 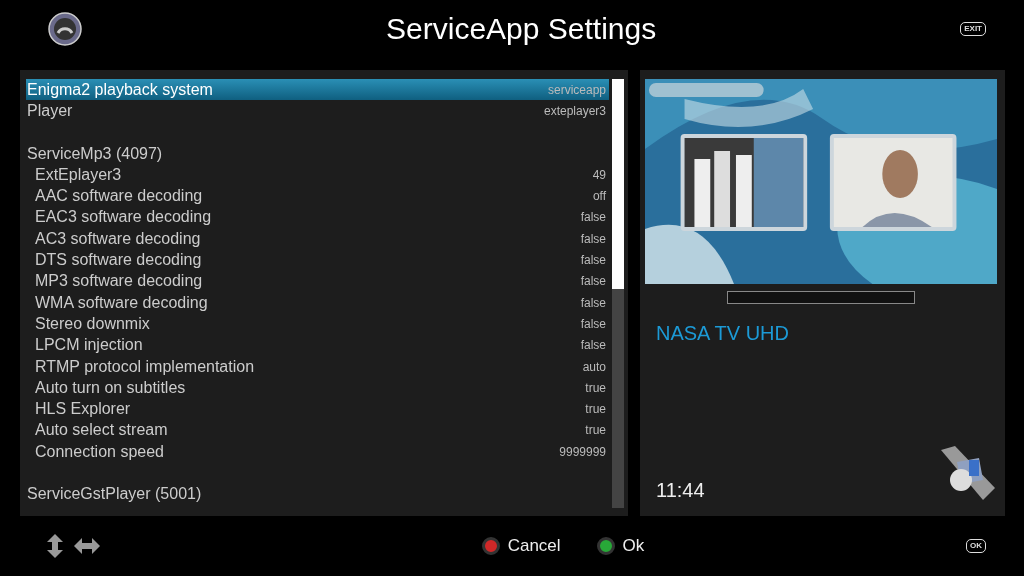 I want to click on setting-row: Player exteplayer3, so click(x=317, y=111).